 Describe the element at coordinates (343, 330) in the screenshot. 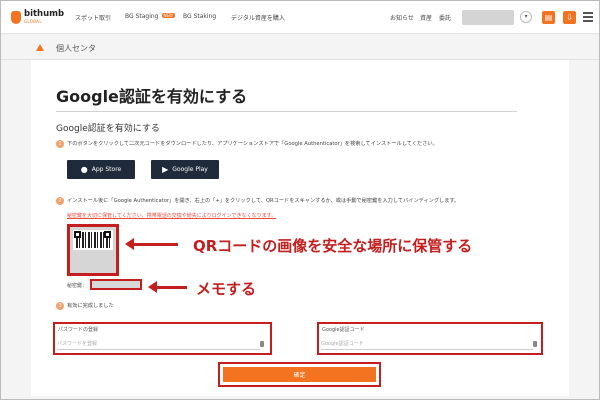

I see `google-code-label: Google認証コード` at that location.